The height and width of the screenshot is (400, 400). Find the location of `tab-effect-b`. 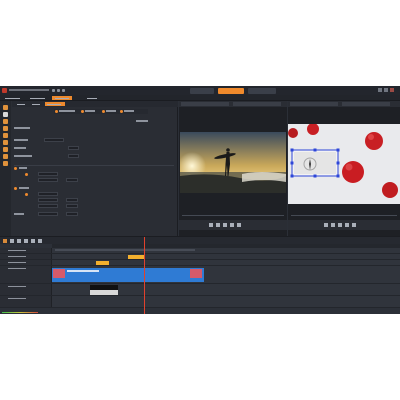

tab-effect-b is located at coordinates (366, 104).